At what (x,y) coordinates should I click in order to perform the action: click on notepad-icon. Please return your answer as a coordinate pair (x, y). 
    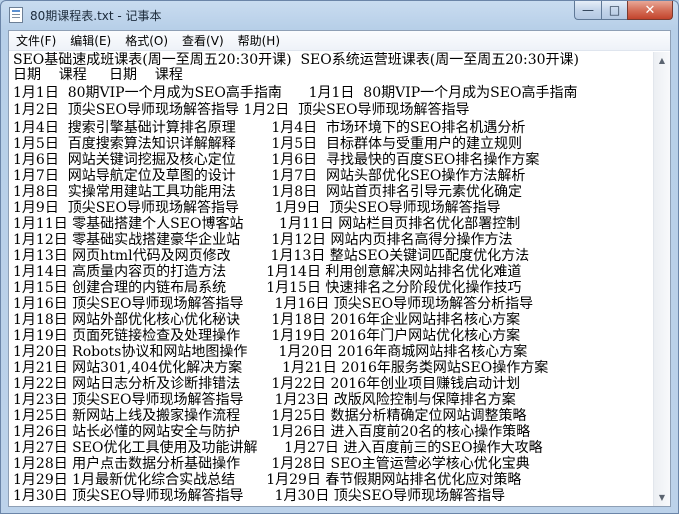
    Looking at the image, I should click on (16, 15).